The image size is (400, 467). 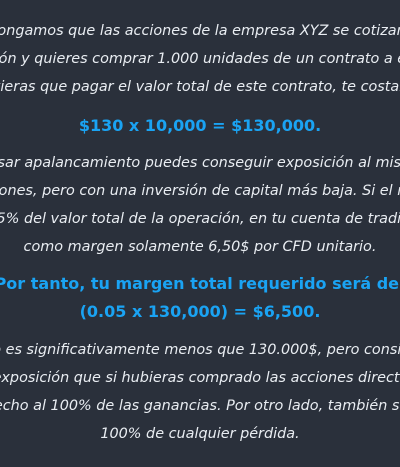 I want to click on formula-line: (0.05 x 130,000) = $6,500., so click(x=200, y=311).